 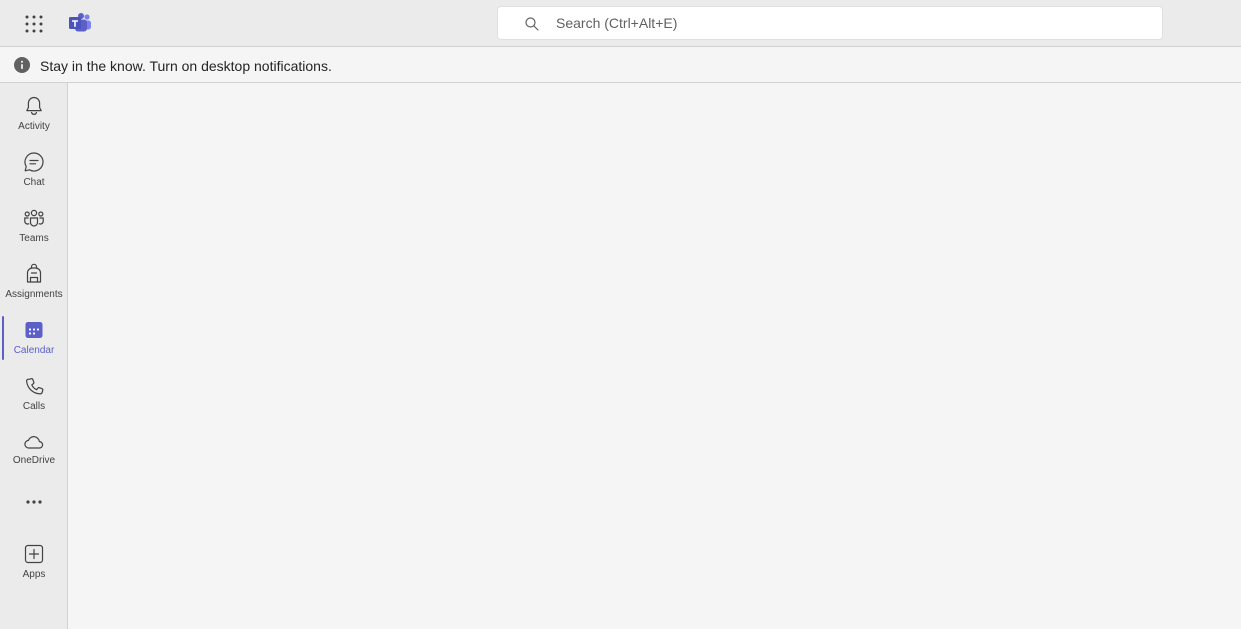 What do you see at coordinates (34, 238) in the screenshot?
I see `rail-item-label: Teams` at bounding box center [34, 238].